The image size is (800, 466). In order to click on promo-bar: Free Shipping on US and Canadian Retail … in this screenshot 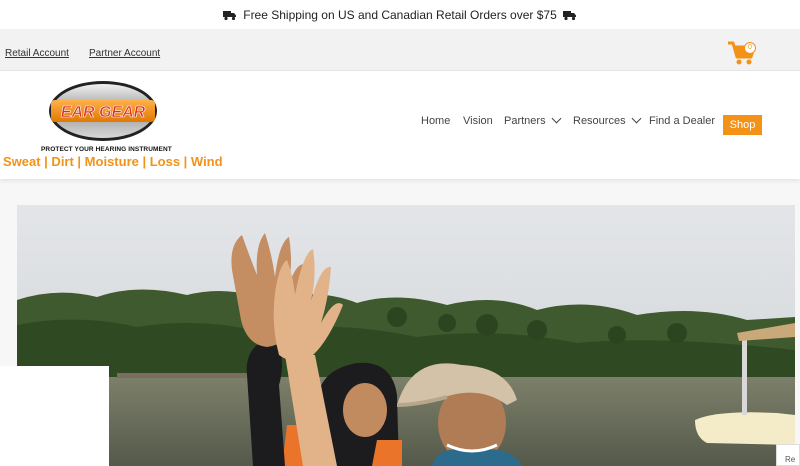, I will do `click(400, 14)`.